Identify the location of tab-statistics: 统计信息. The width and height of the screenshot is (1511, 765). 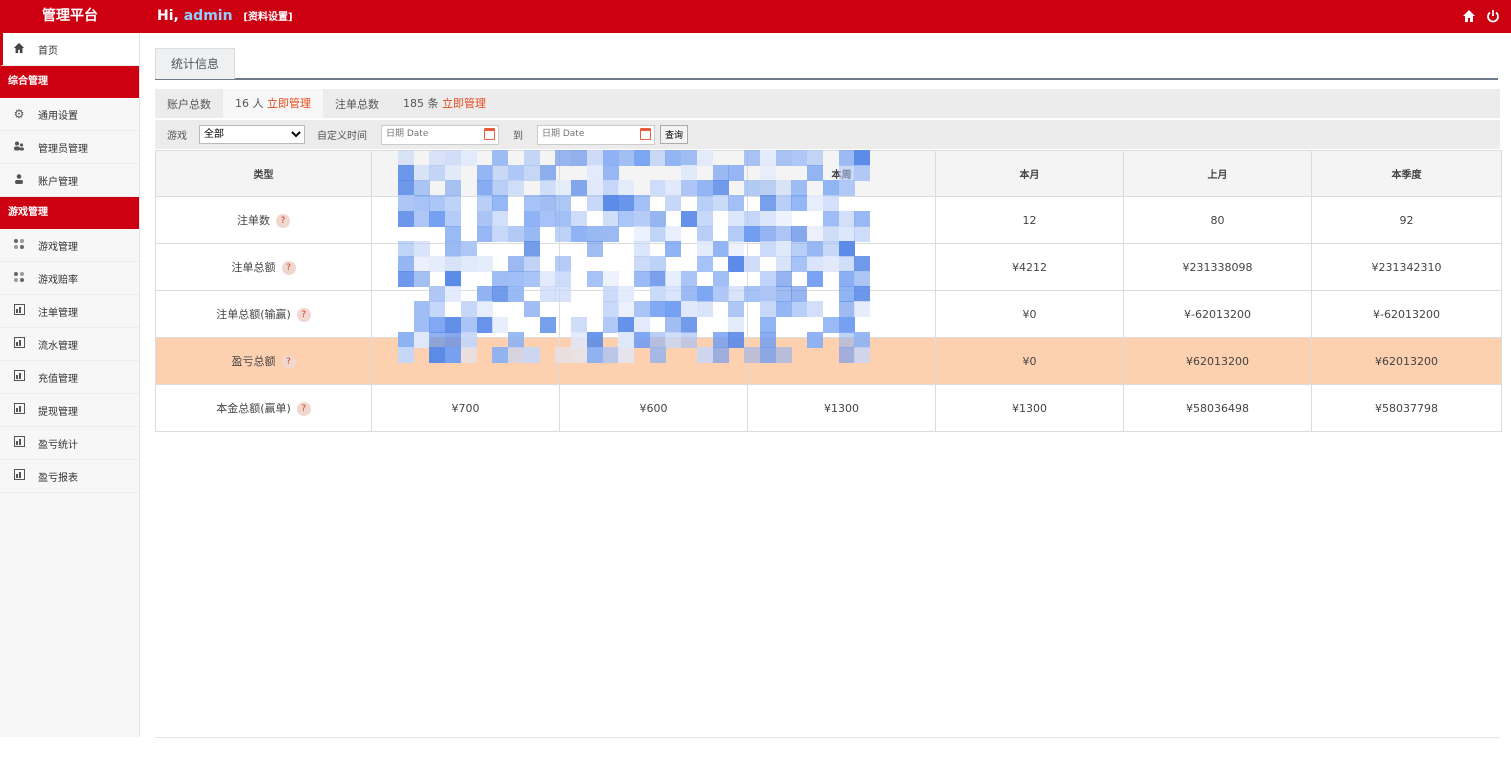
(195, 63).